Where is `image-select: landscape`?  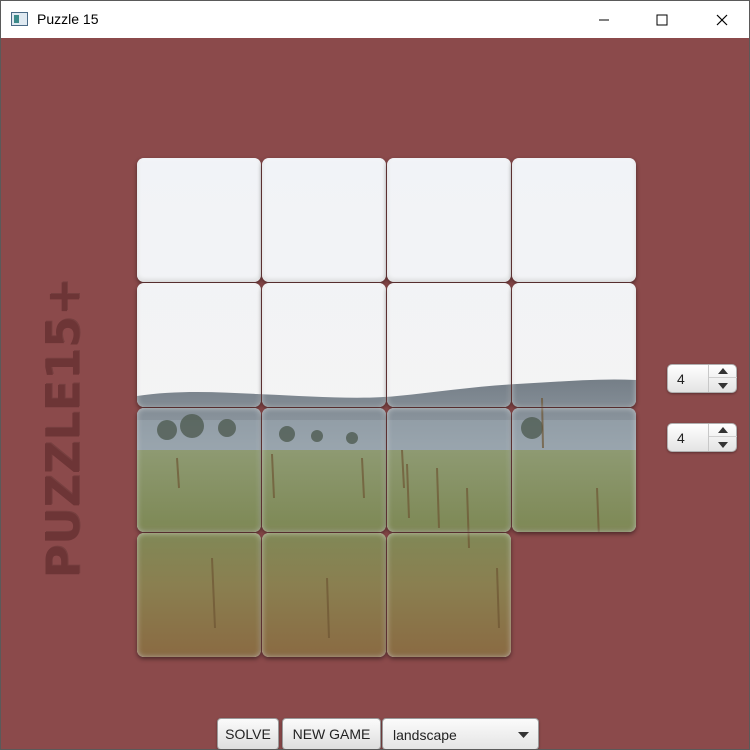
image-select: landscape is located at coordinates (460, 733).